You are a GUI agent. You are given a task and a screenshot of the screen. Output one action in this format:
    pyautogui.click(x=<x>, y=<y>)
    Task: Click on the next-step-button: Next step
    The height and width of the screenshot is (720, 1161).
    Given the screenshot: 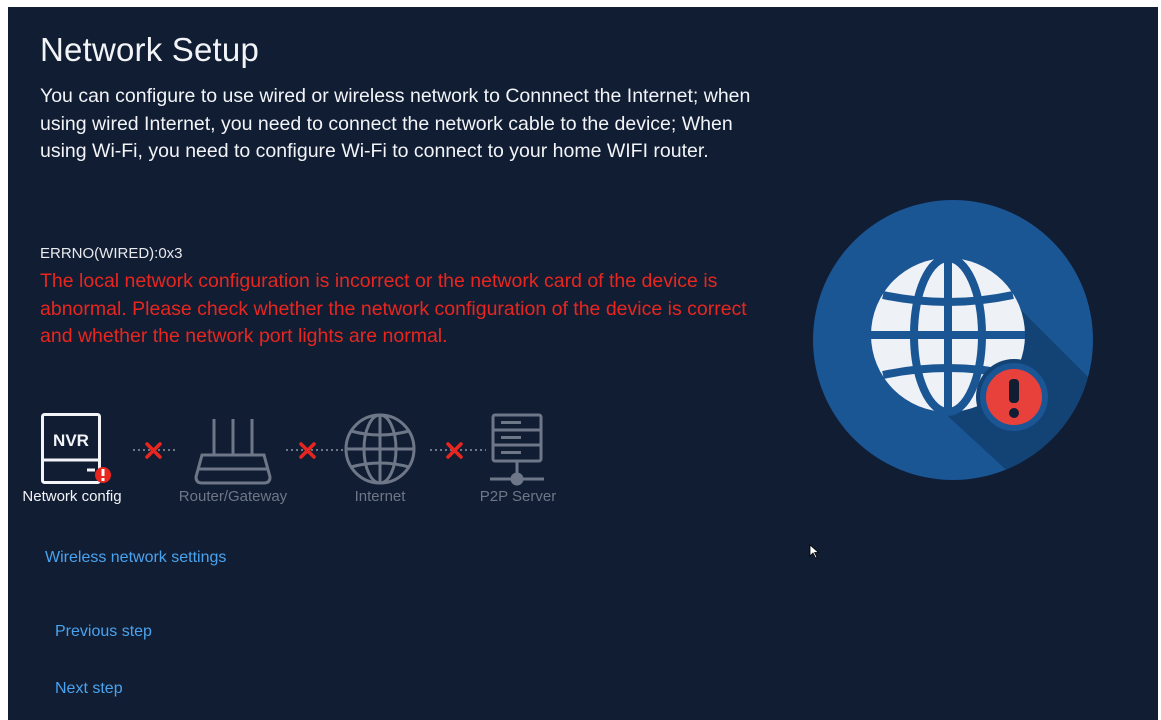 What is the action you would take?
    pyautogui.click(x=89, y=689)
    